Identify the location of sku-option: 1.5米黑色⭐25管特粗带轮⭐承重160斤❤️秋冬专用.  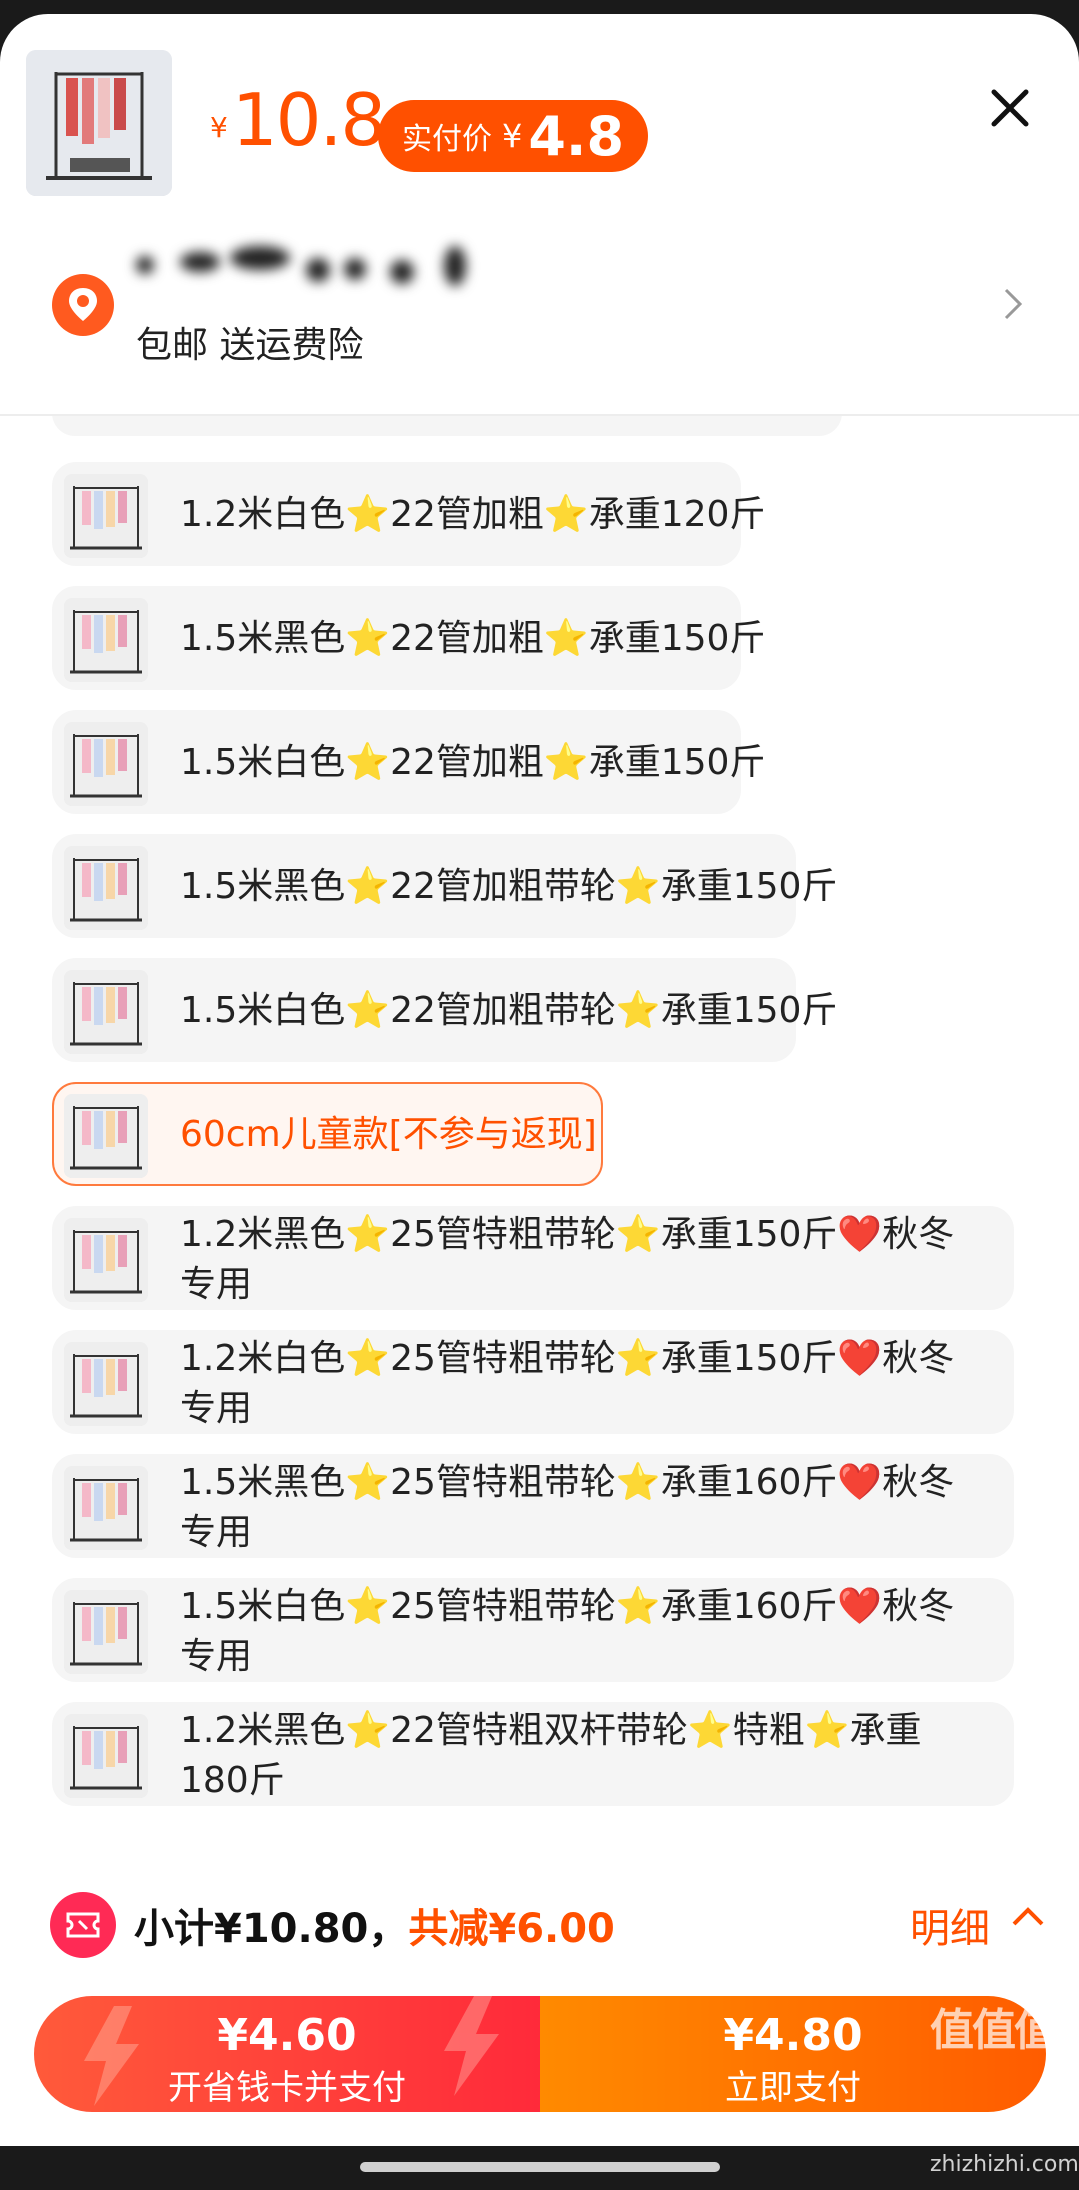
(533, 1506).